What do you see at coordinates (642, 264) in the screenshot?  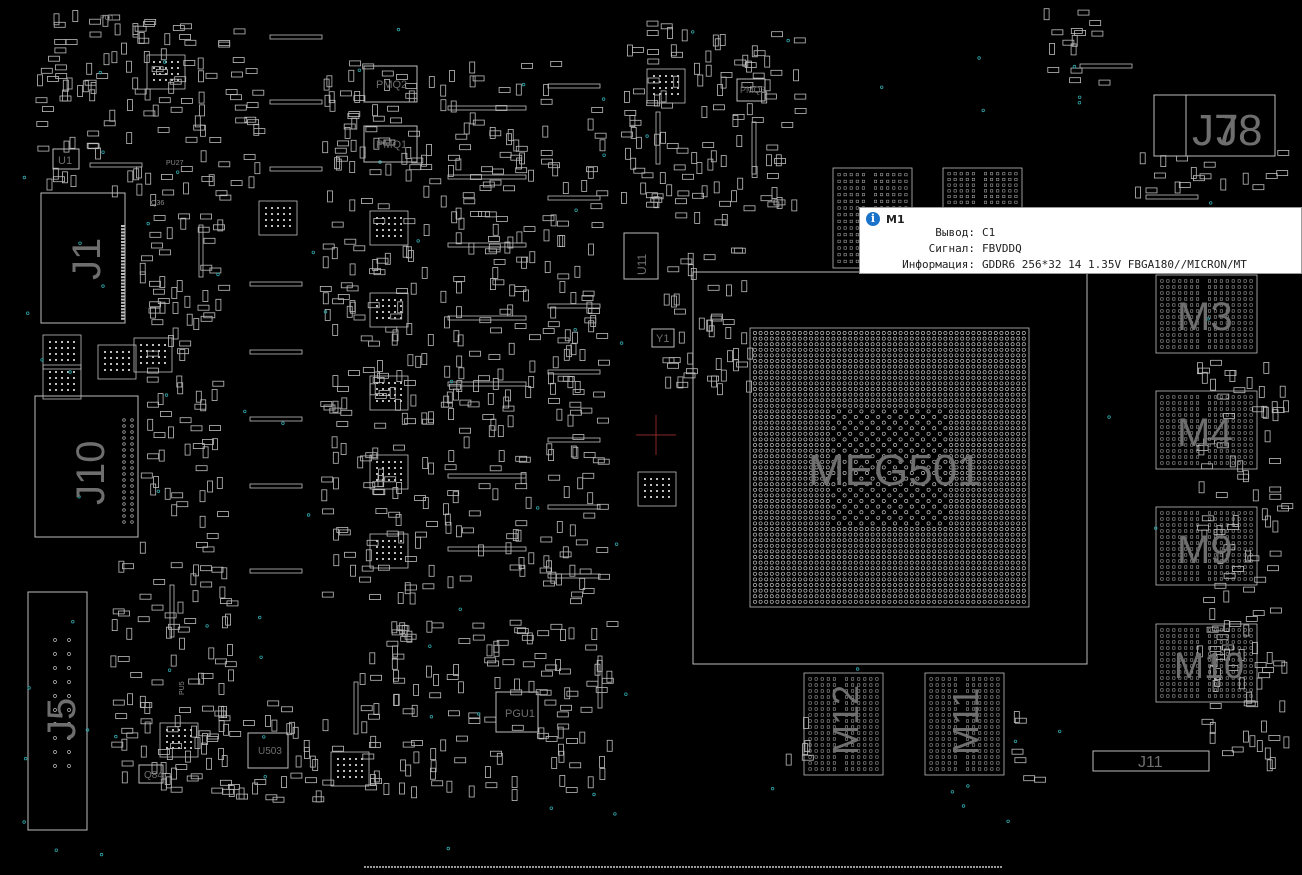 I see `label-u11: U11` at bounding box center [642, 264].